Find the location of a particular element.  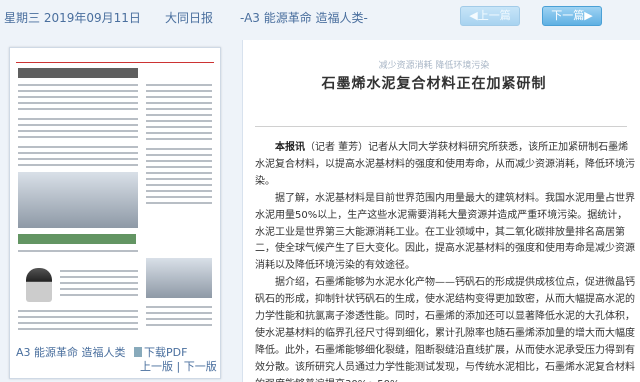

lead-label: 本报讯 is located at coordinates (290, 147).